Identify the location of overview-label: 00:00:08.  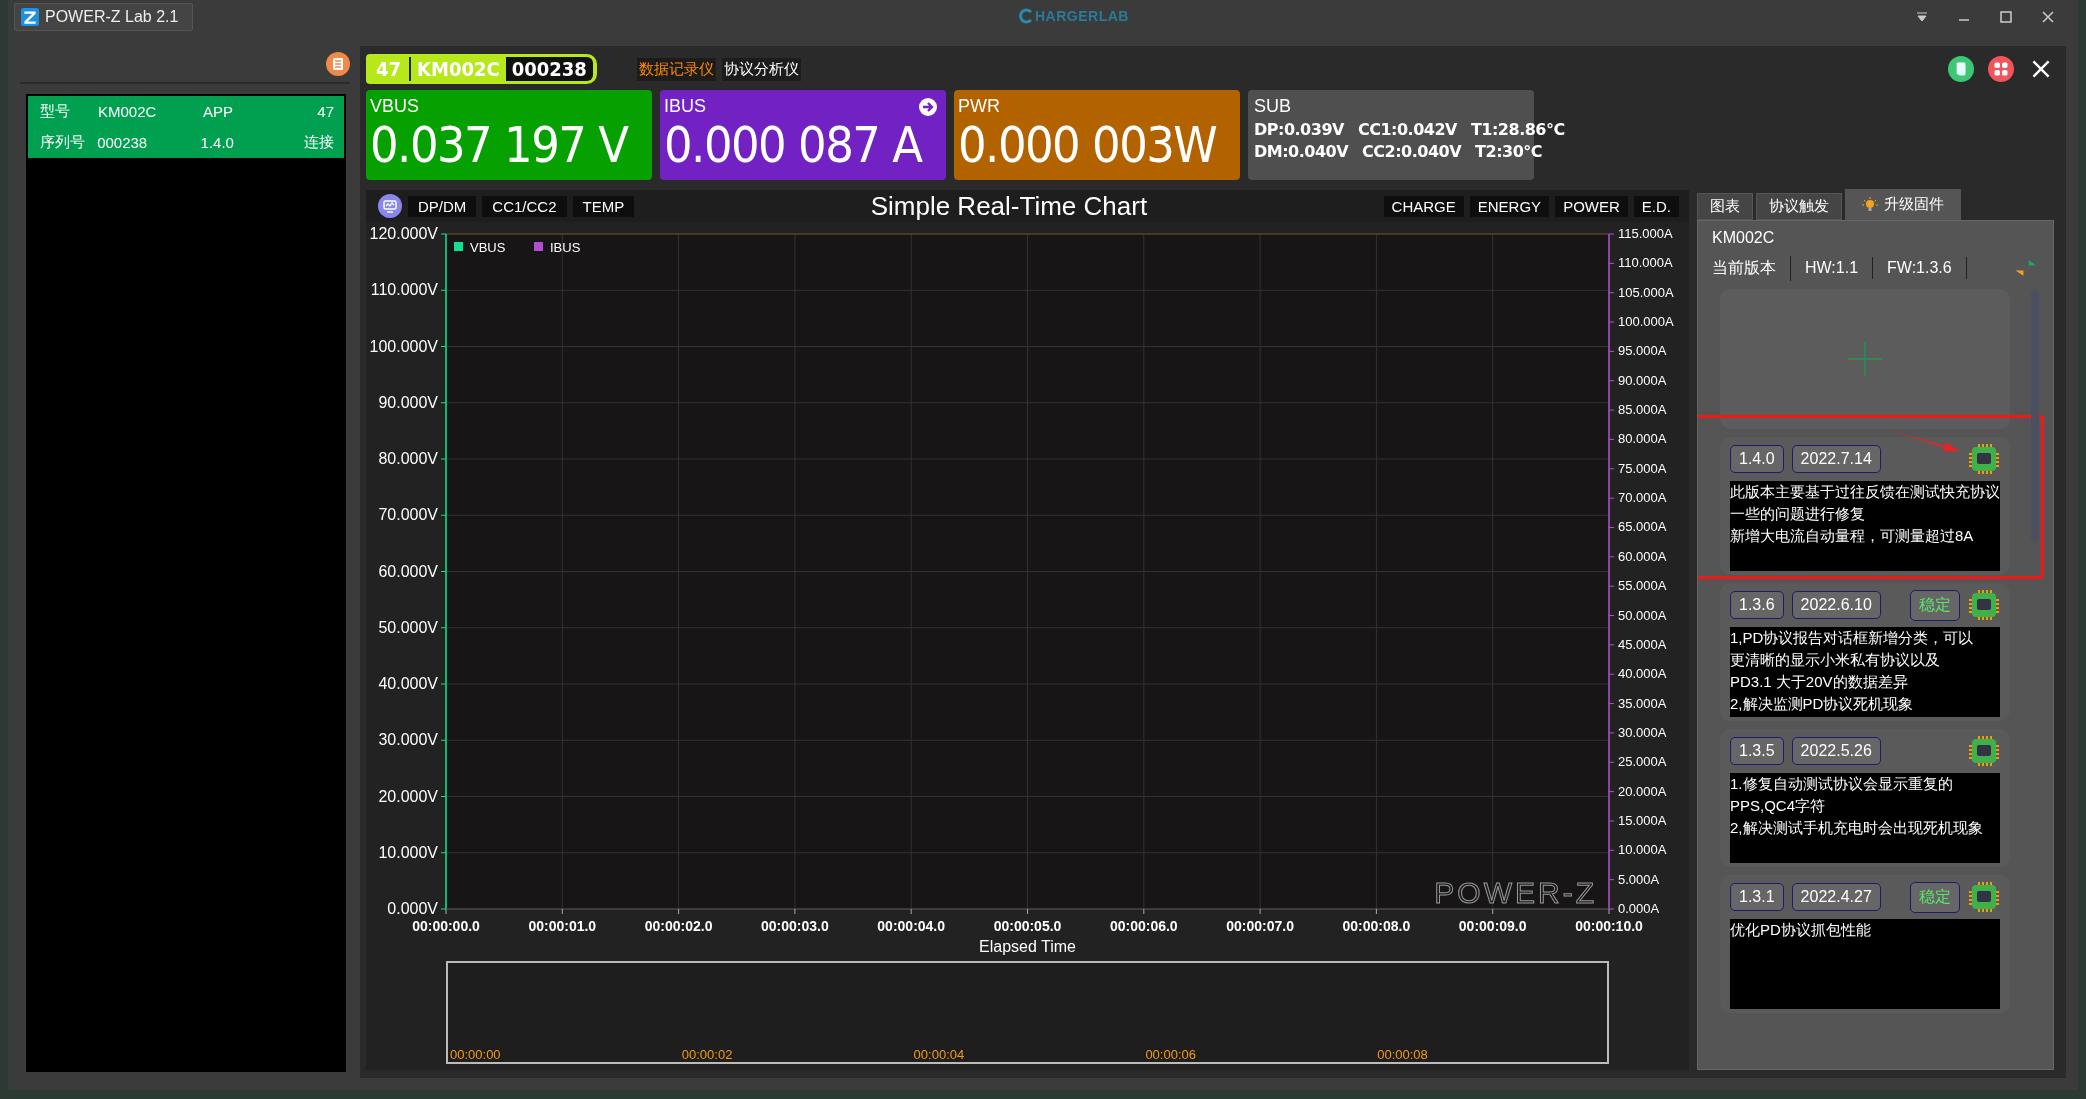
(1402, 1054).